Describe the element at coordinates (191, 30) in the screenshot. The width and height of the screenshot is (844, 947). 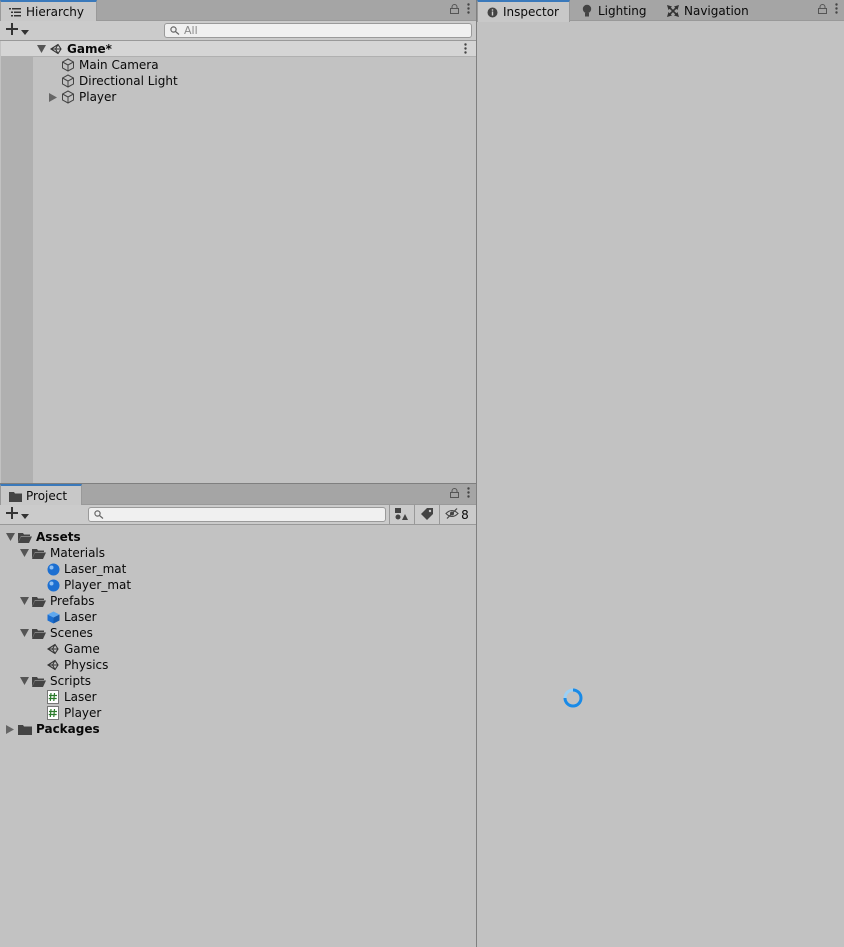
I see `search-placeholder: All` at that location.